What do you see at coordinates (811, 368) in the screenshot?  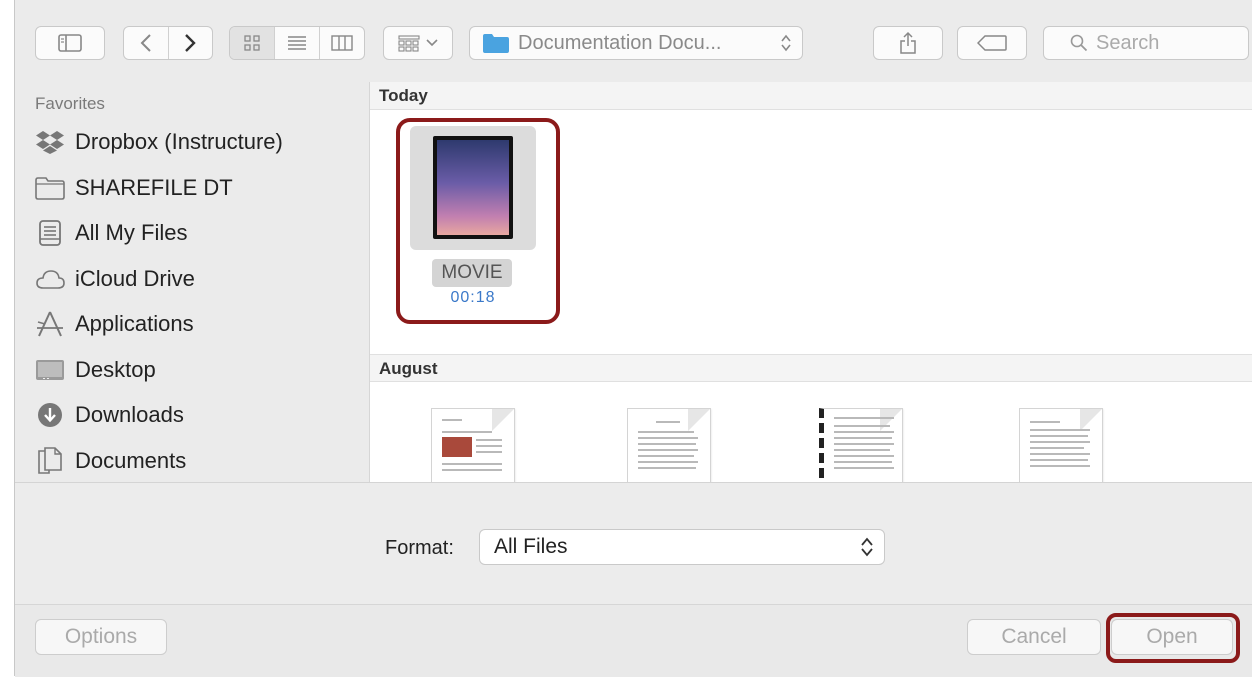 I see `section-header-august: August` at bounding box center [811, 368].